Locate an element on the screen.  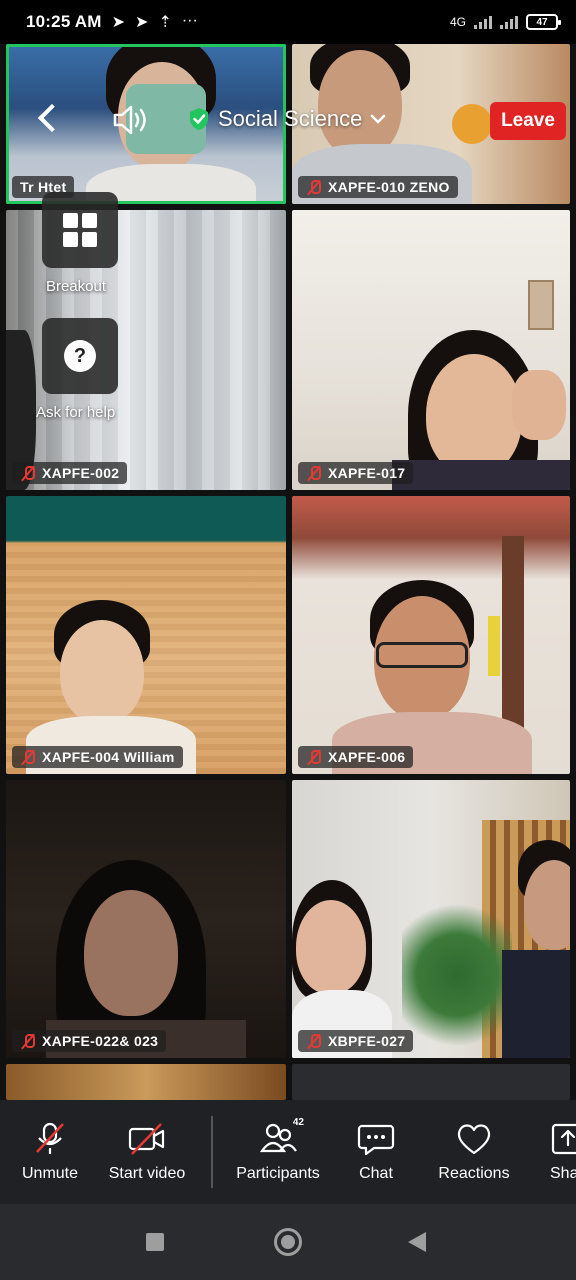
recent-apps-icon is located at coordinates (155, 1242).